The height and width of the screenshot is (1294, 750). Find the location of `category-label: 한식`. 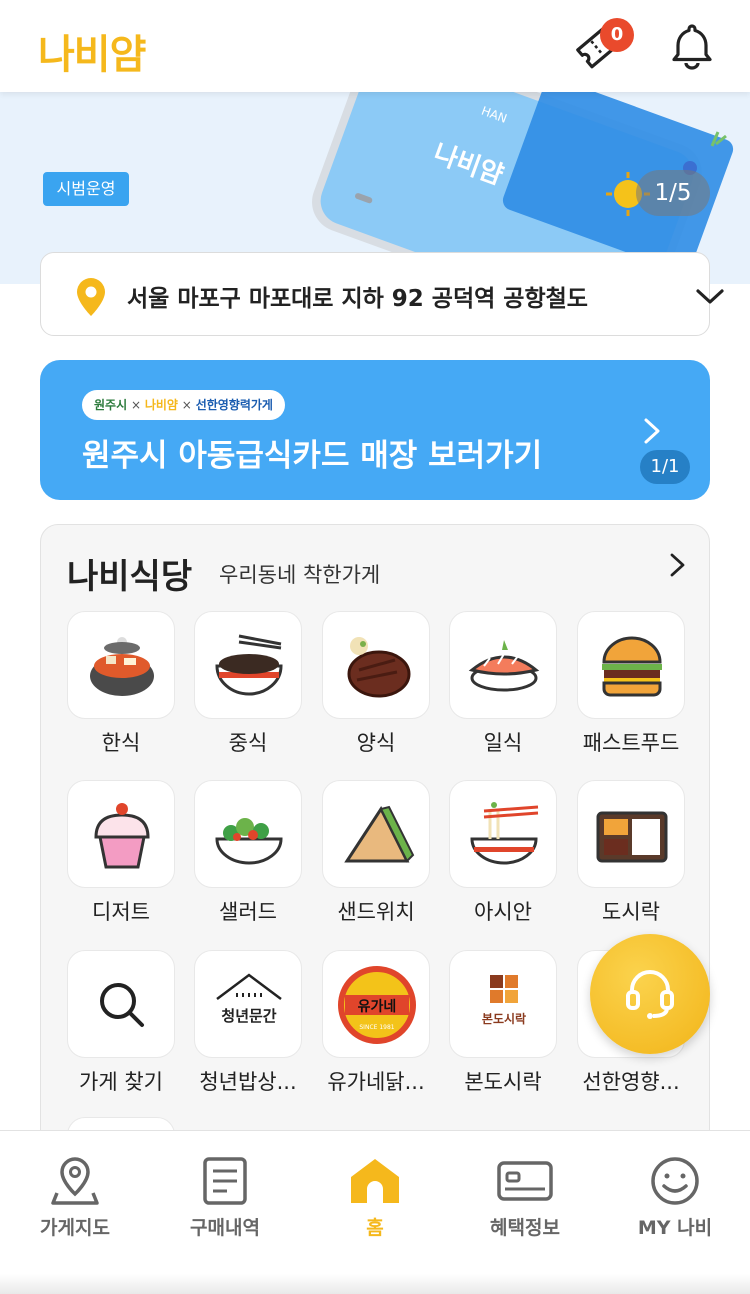

category-label: 한식 is located at coordinates (121, 743).